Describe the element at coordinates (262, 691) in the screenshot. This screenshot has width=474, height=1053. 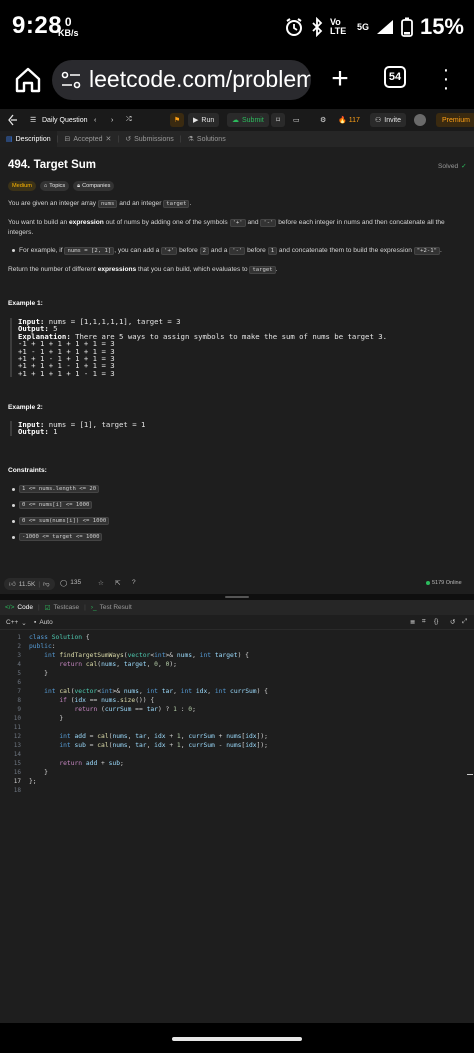
I see `code-token: ) {` at that location.